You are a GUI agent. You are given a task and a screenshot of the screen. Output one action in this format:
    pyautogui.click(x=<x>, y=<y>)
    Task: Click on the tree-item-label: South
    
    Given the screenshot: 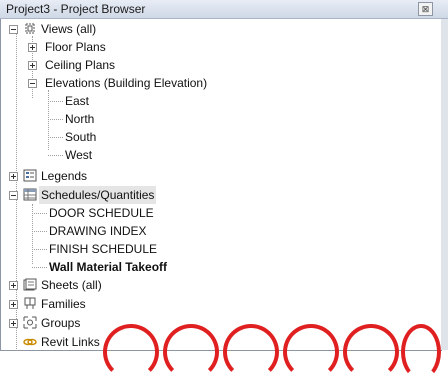 What is the action you would take?
    pyautogui.click(x=81, y=137)
    